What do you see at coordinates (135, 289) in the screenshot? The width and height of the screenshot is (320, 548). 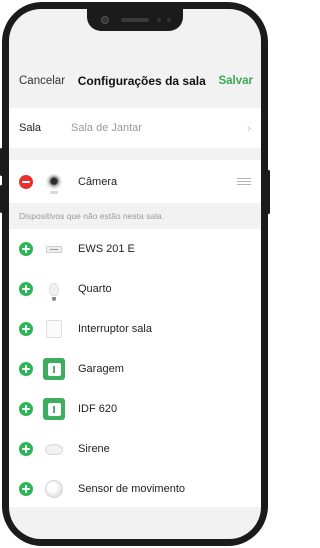 I see `list-item: Quarto` at bounding box center [135, 289].